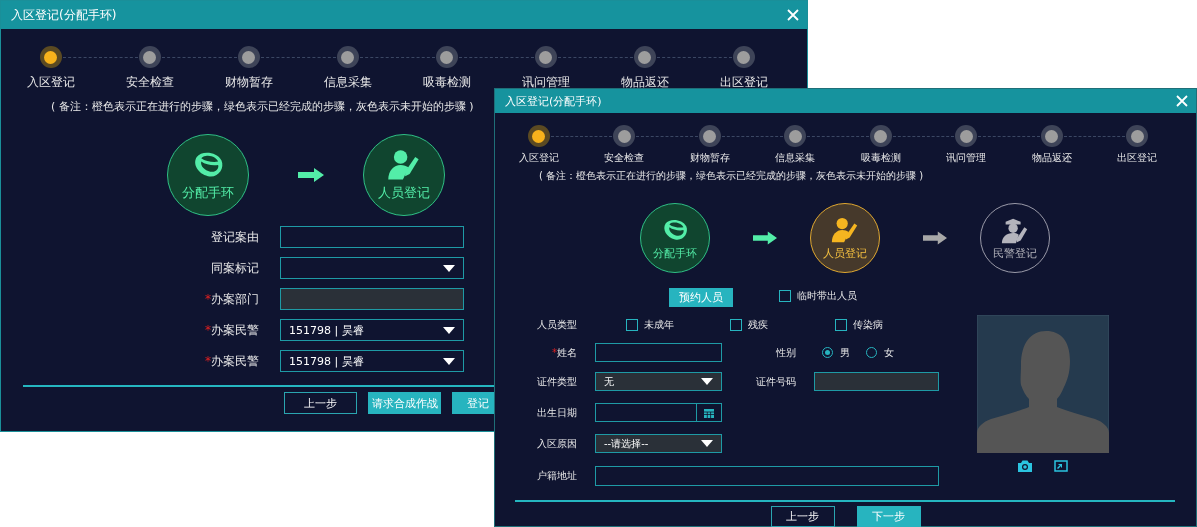 Image resolution: width=1197 pixels, height=527 pixels. I want to click on radio-button: 女, so click(880, 352).